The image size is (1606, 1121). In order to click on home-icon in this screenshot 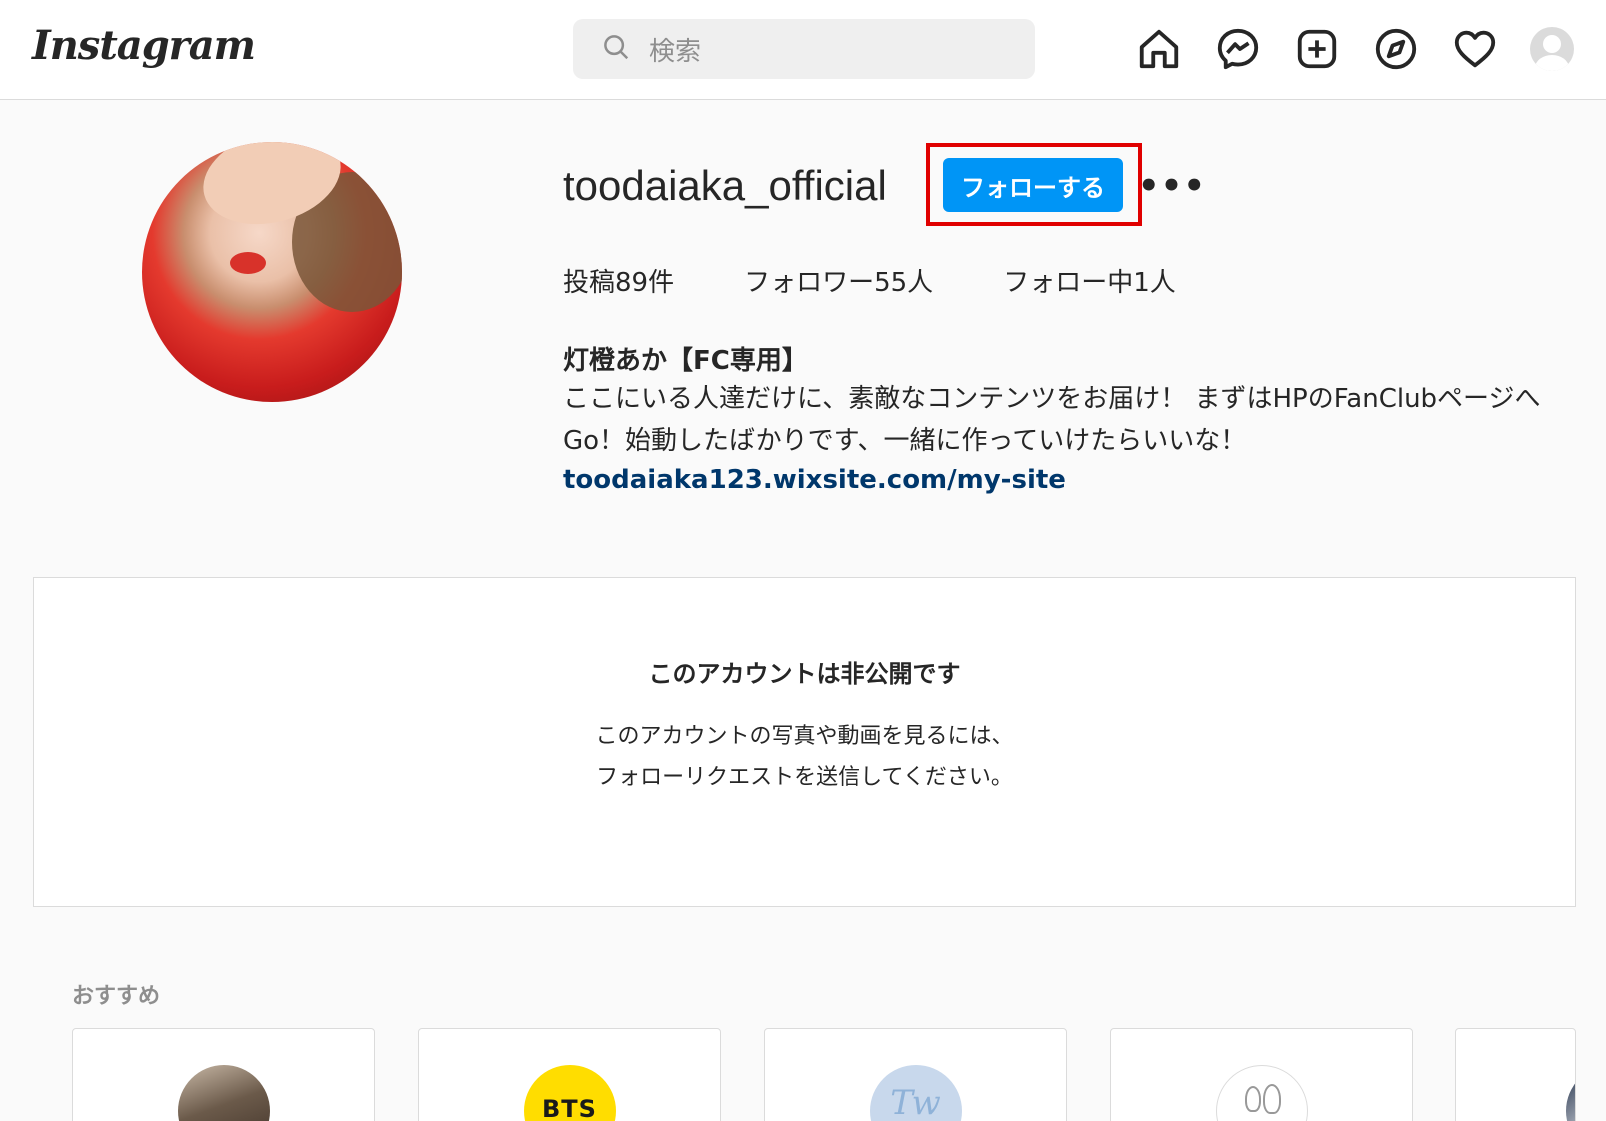, I will do `click(1159, 49)`.